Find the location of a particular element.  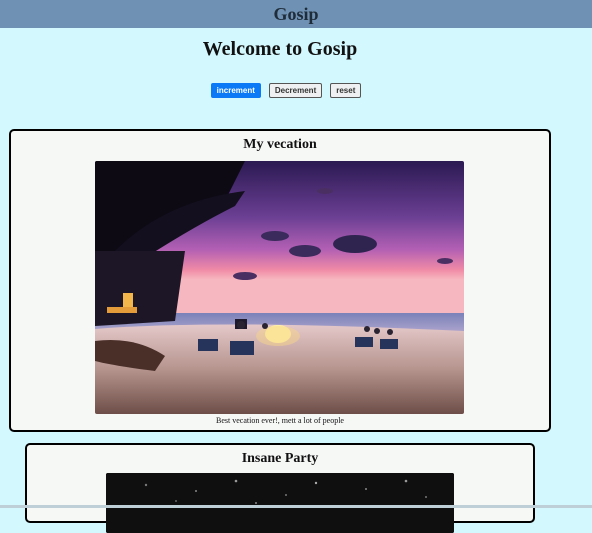

brand-title: Gosip is located at coordinates (295, 14).